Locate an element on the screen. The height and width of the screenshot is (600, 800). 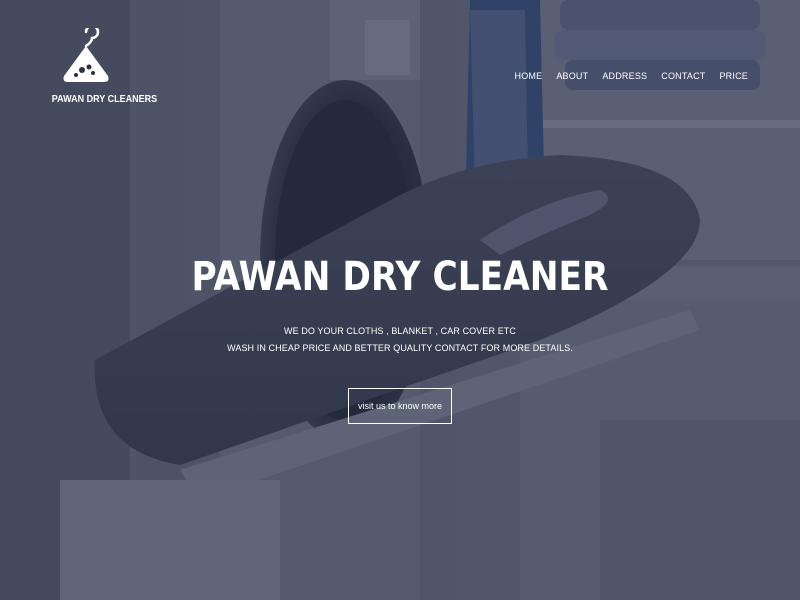
brand-logo: PAWAN DRY CLEANERS is located at coordinates (103, 66).